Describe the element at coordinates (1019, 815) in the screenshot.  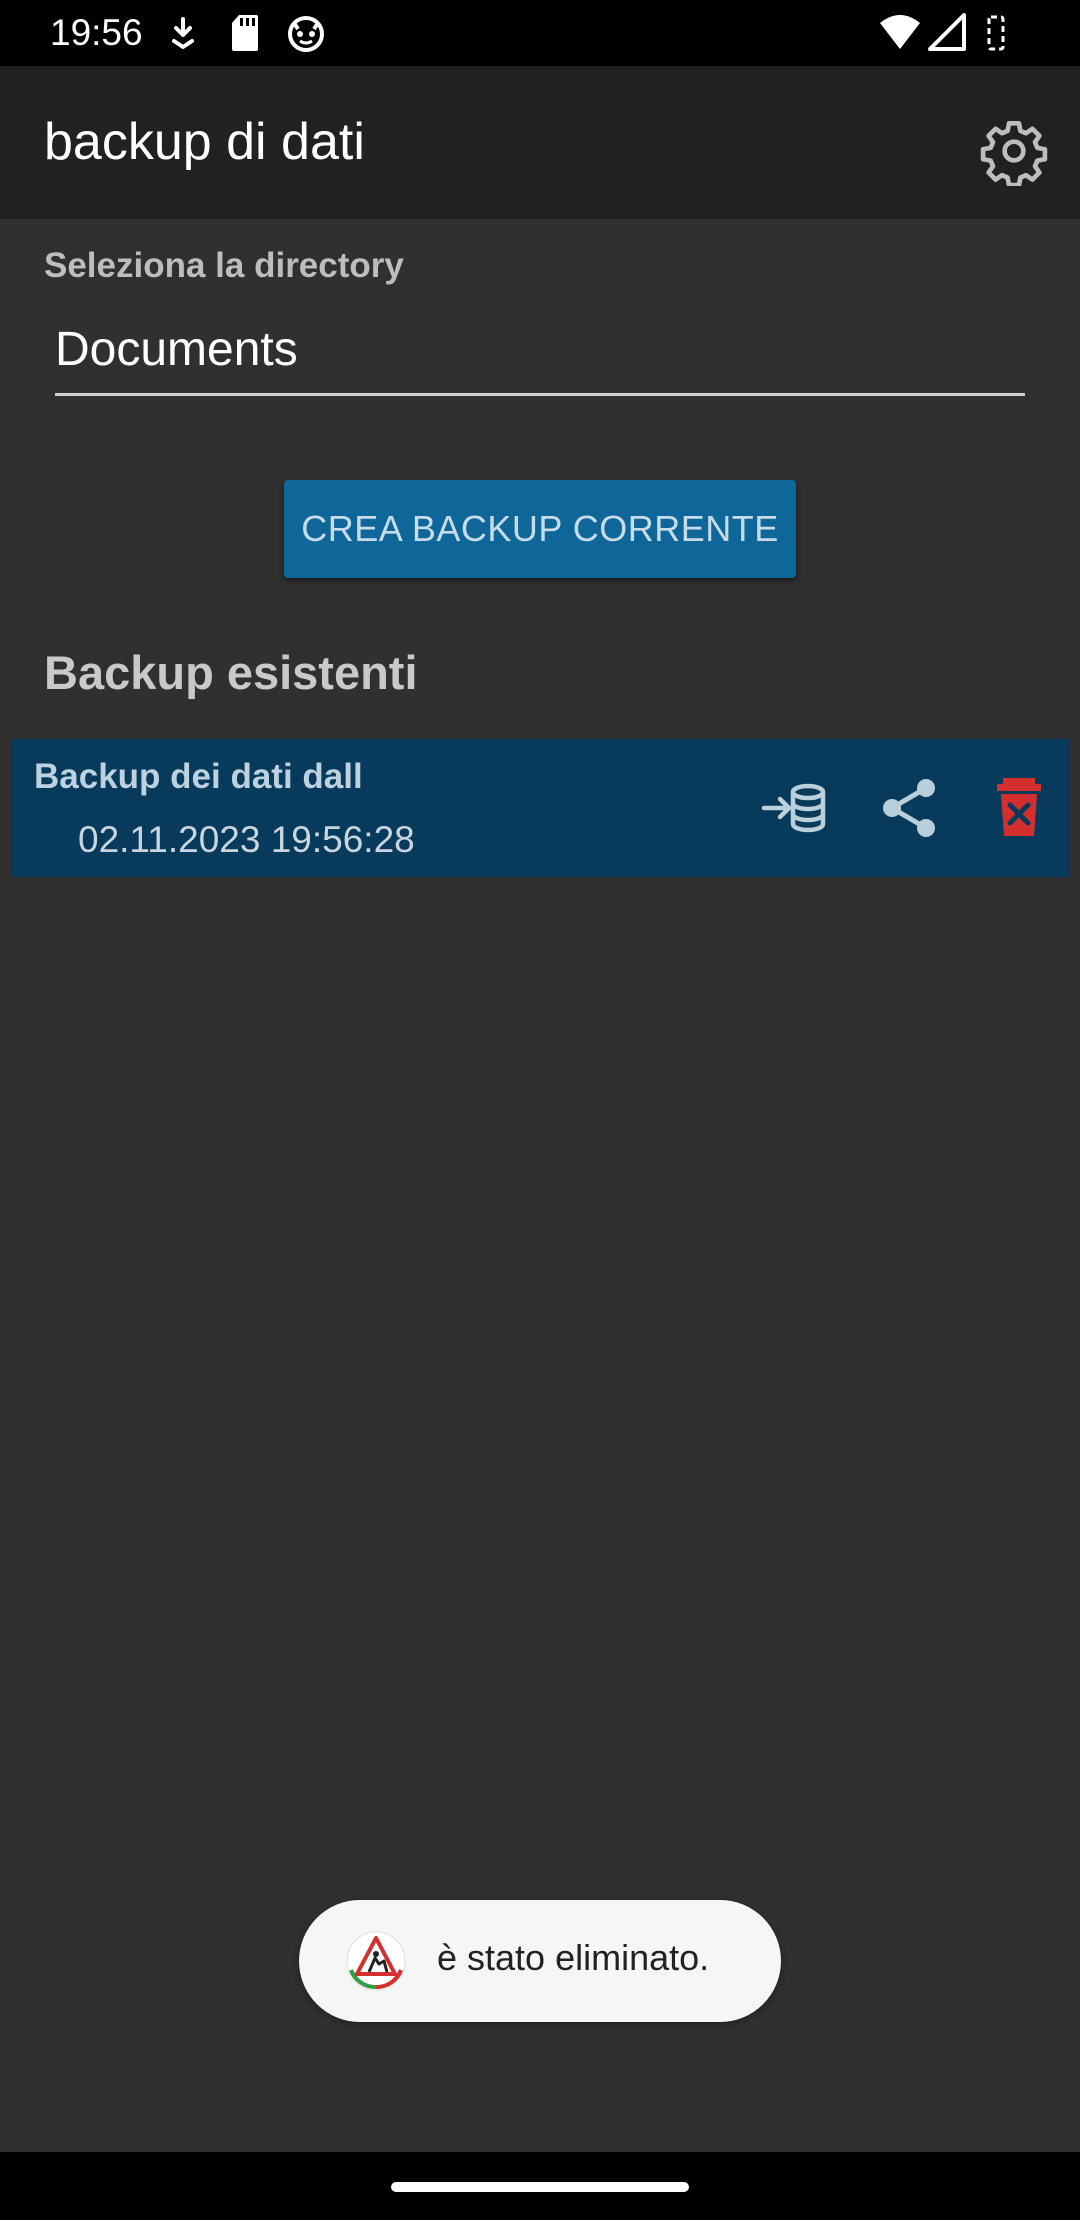
I see `delete-icon` at that location.